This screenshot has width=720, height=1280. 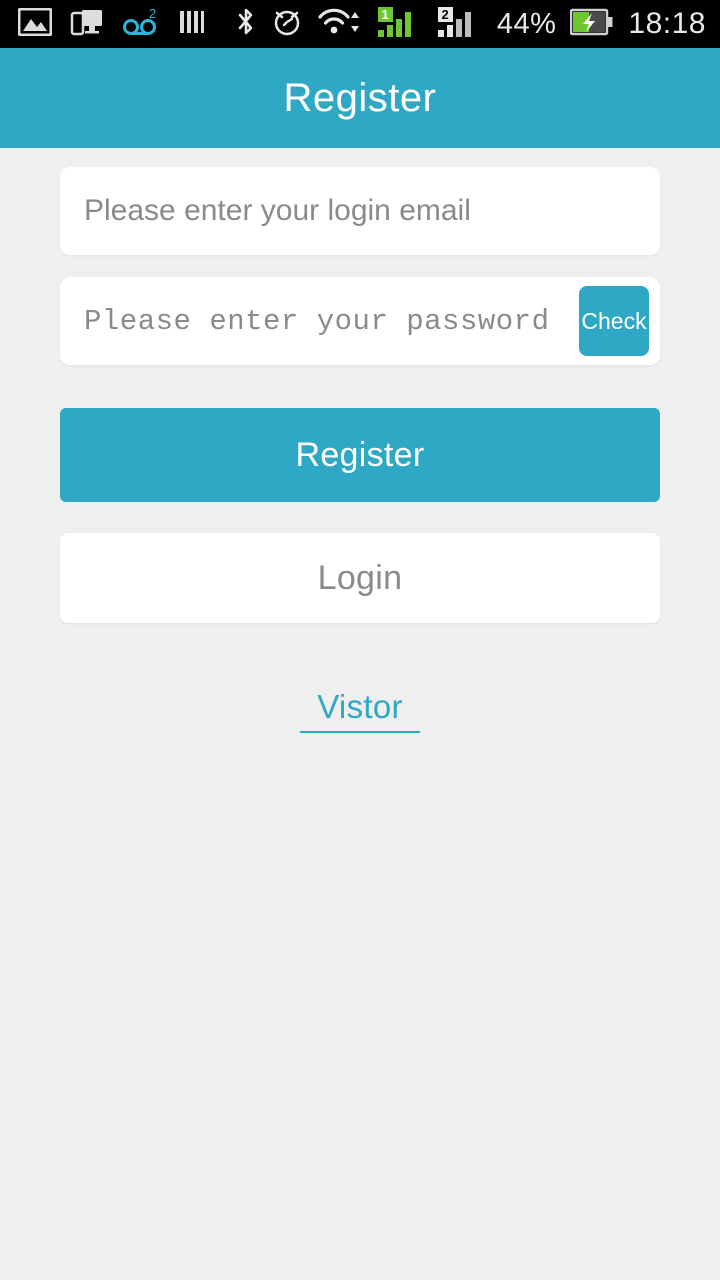 I want to click on app-header-bar: Register, so click(x=360, y=98).